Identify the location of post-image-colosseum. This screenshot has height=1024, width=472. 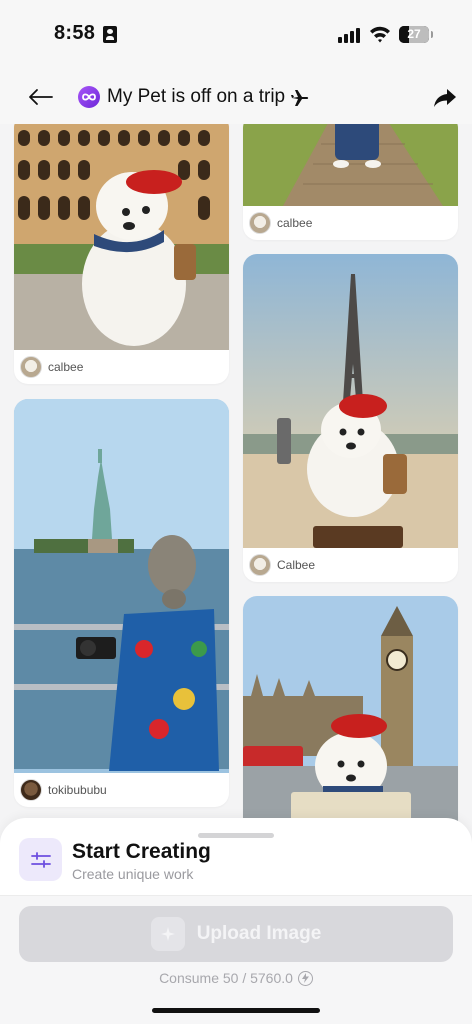
(121, 237).